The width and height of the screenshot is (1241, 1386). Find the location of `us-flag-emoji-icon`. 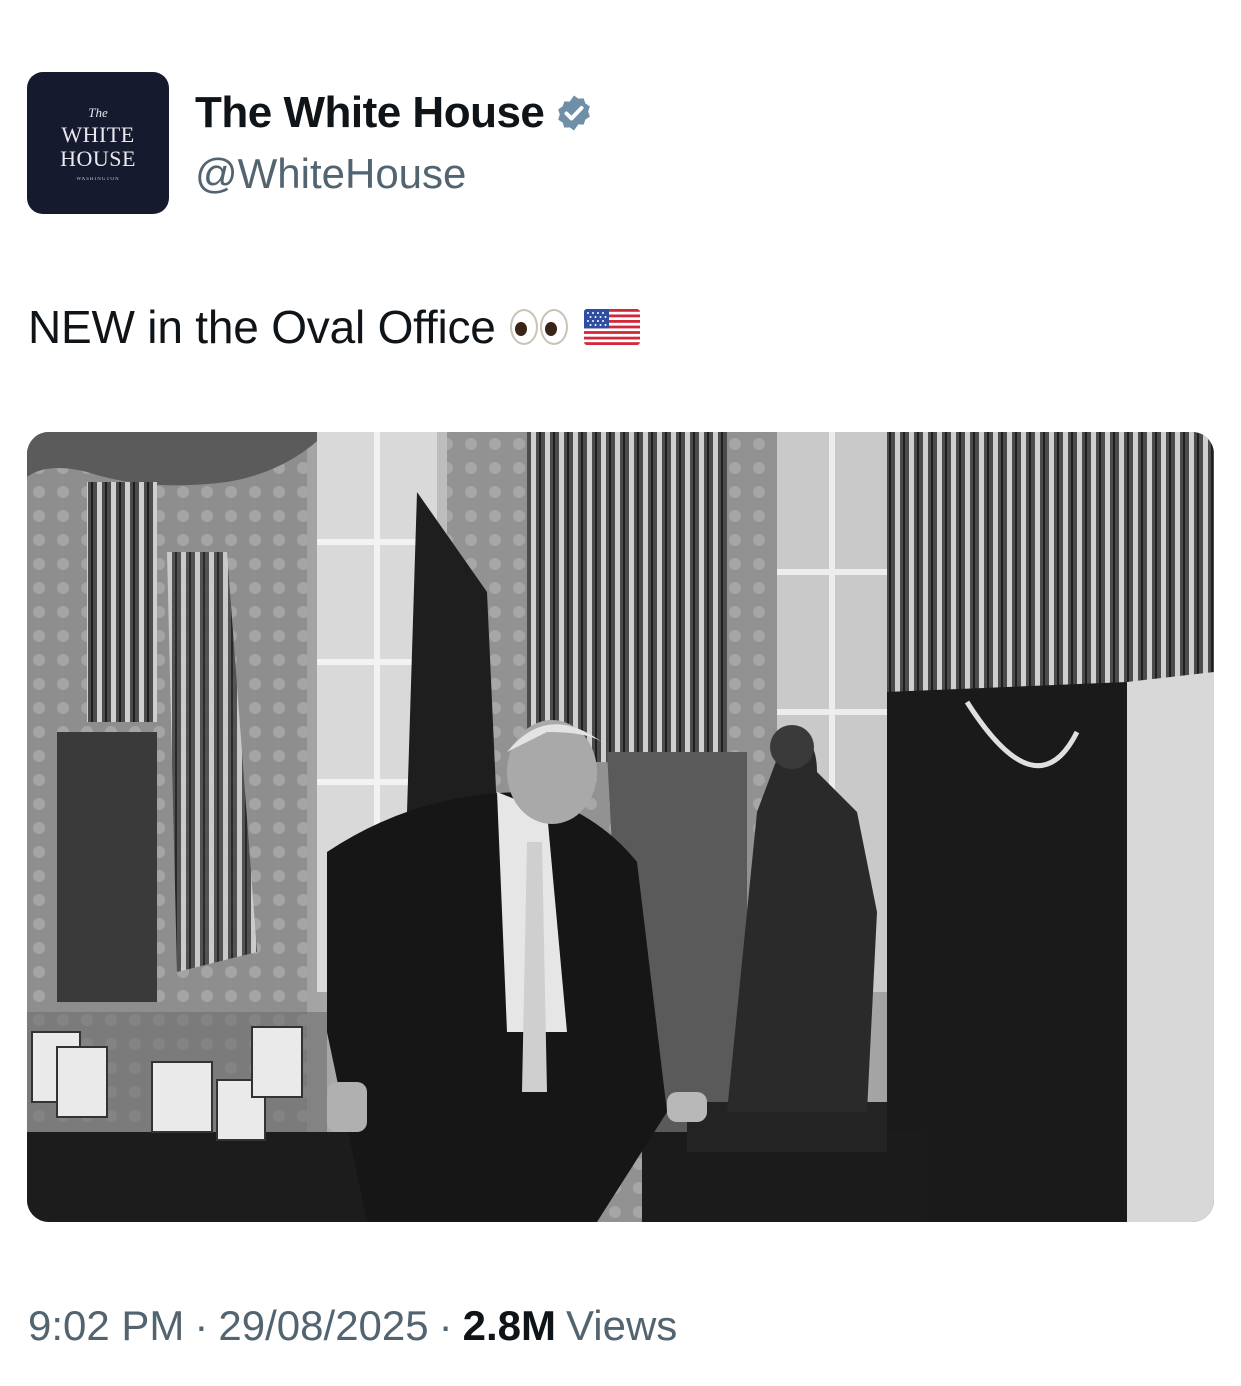

us-flag-emoji-icon is located at coordinates (611, 327).